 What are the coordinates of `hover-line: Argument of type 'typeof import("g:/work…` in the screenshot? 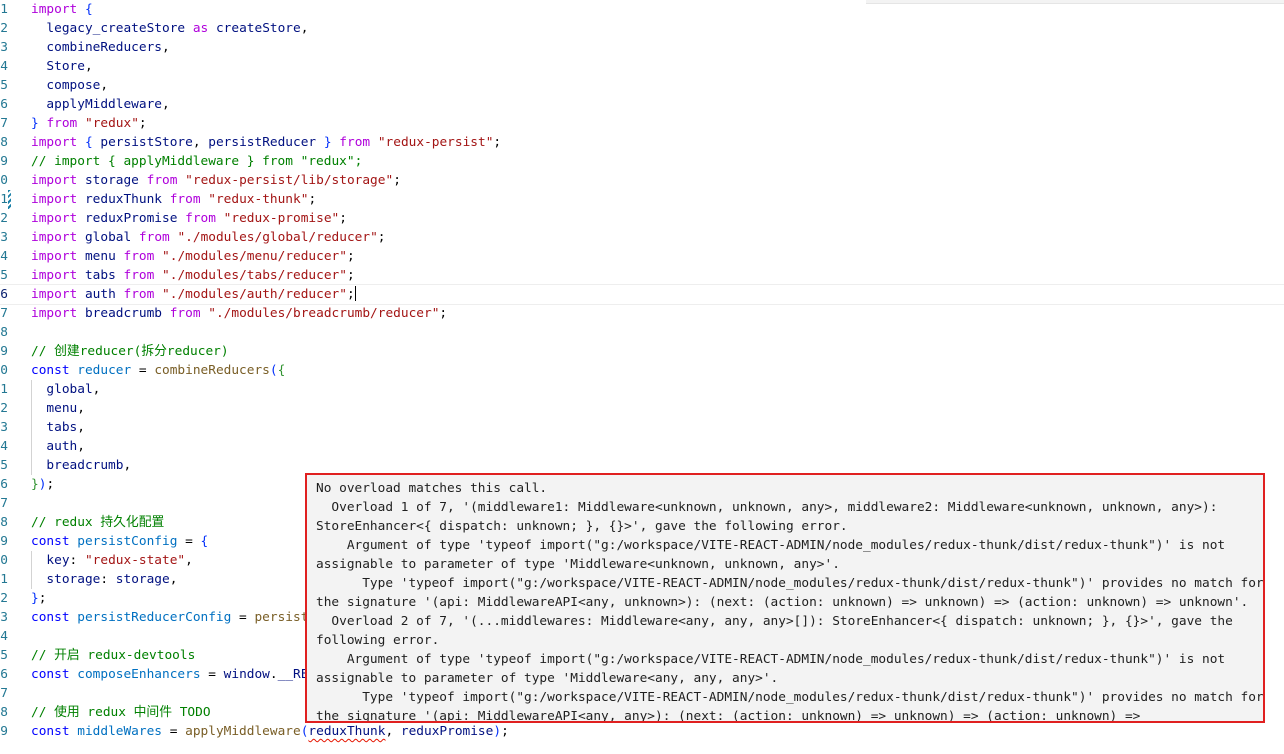 It's located at (771, 545).